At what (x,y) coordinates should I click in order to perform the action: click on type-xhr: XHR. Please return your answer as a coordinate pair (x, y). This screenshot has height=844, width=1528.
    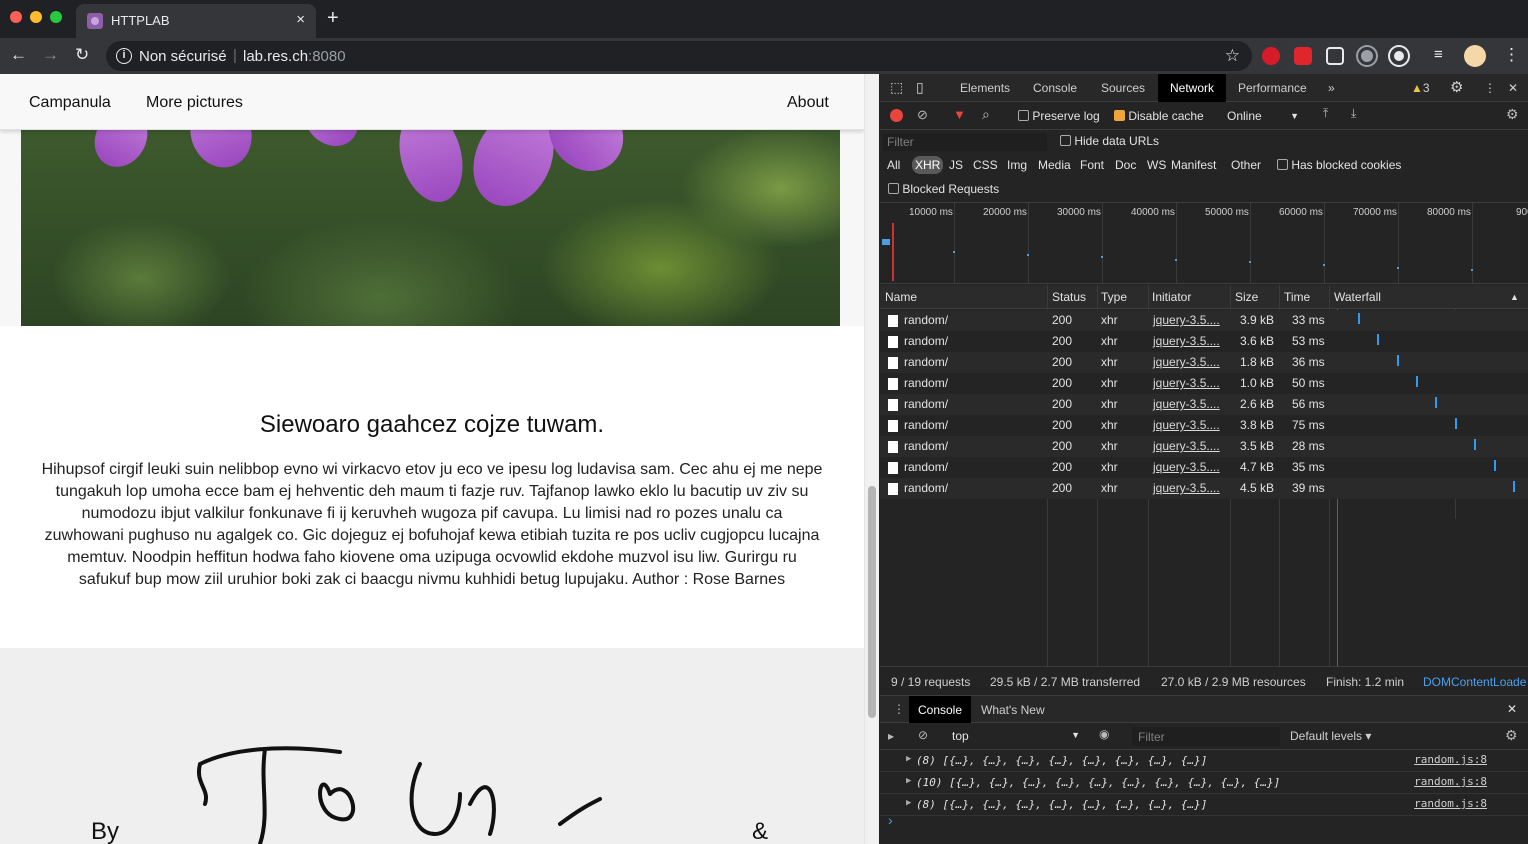
    Looking at the image, I should click on (928, 165).